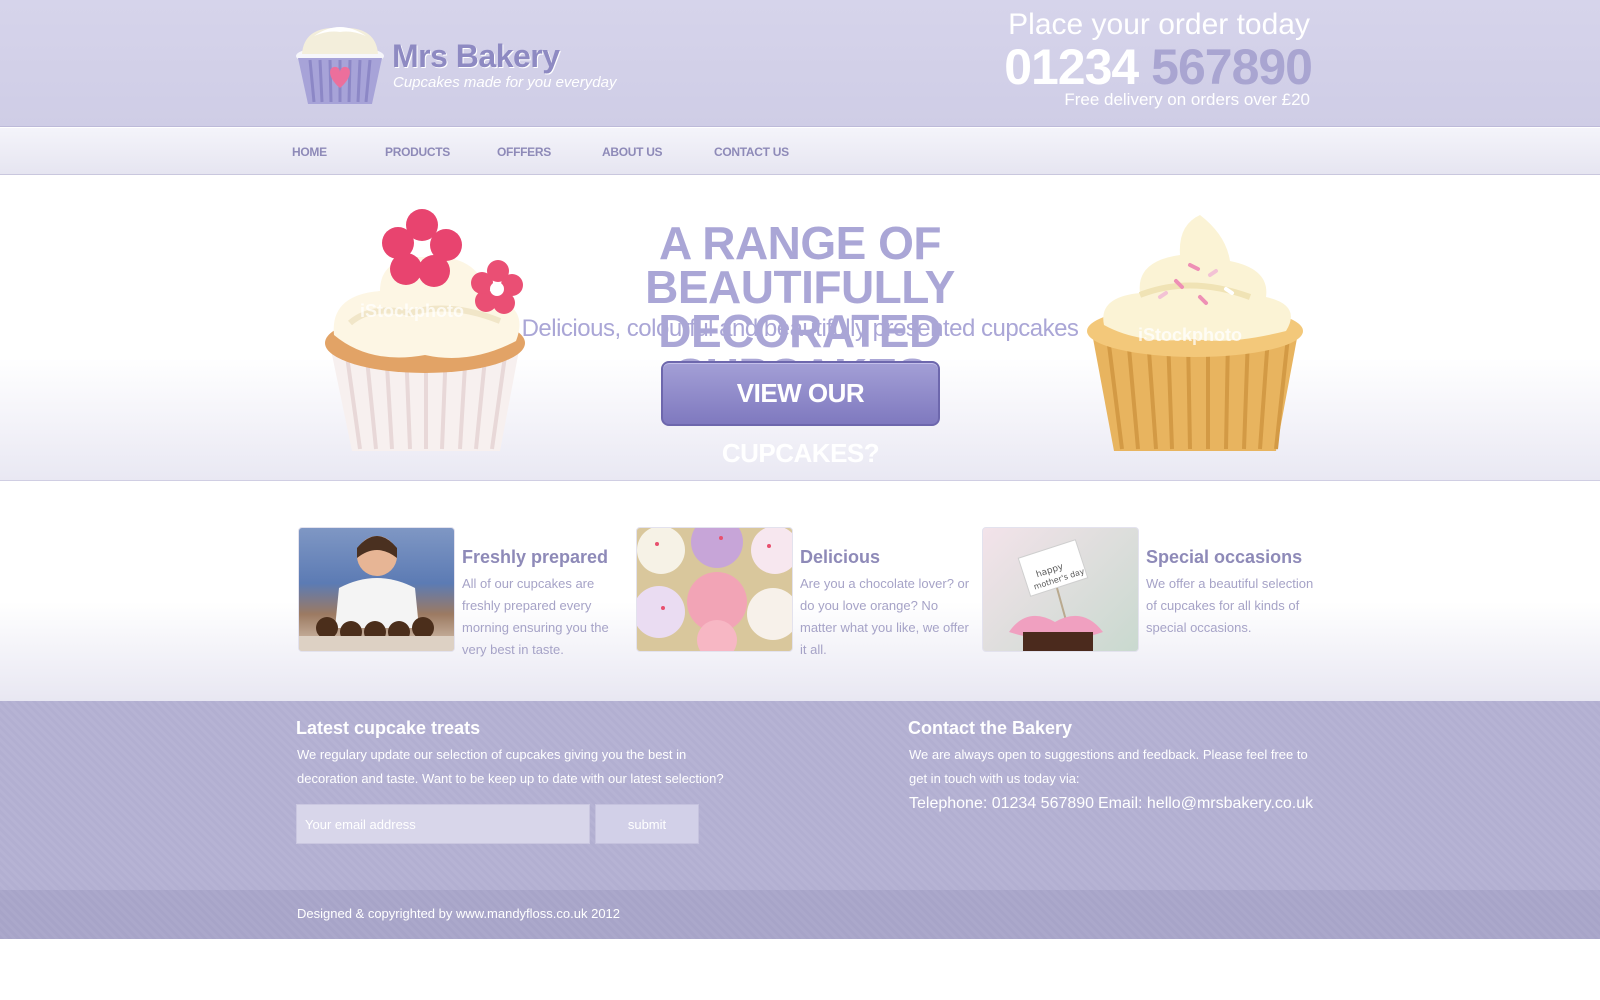 The width and height of the screenshot is (1600, 1000). I want to click on baker-illustration-icon, so click(376, 593).